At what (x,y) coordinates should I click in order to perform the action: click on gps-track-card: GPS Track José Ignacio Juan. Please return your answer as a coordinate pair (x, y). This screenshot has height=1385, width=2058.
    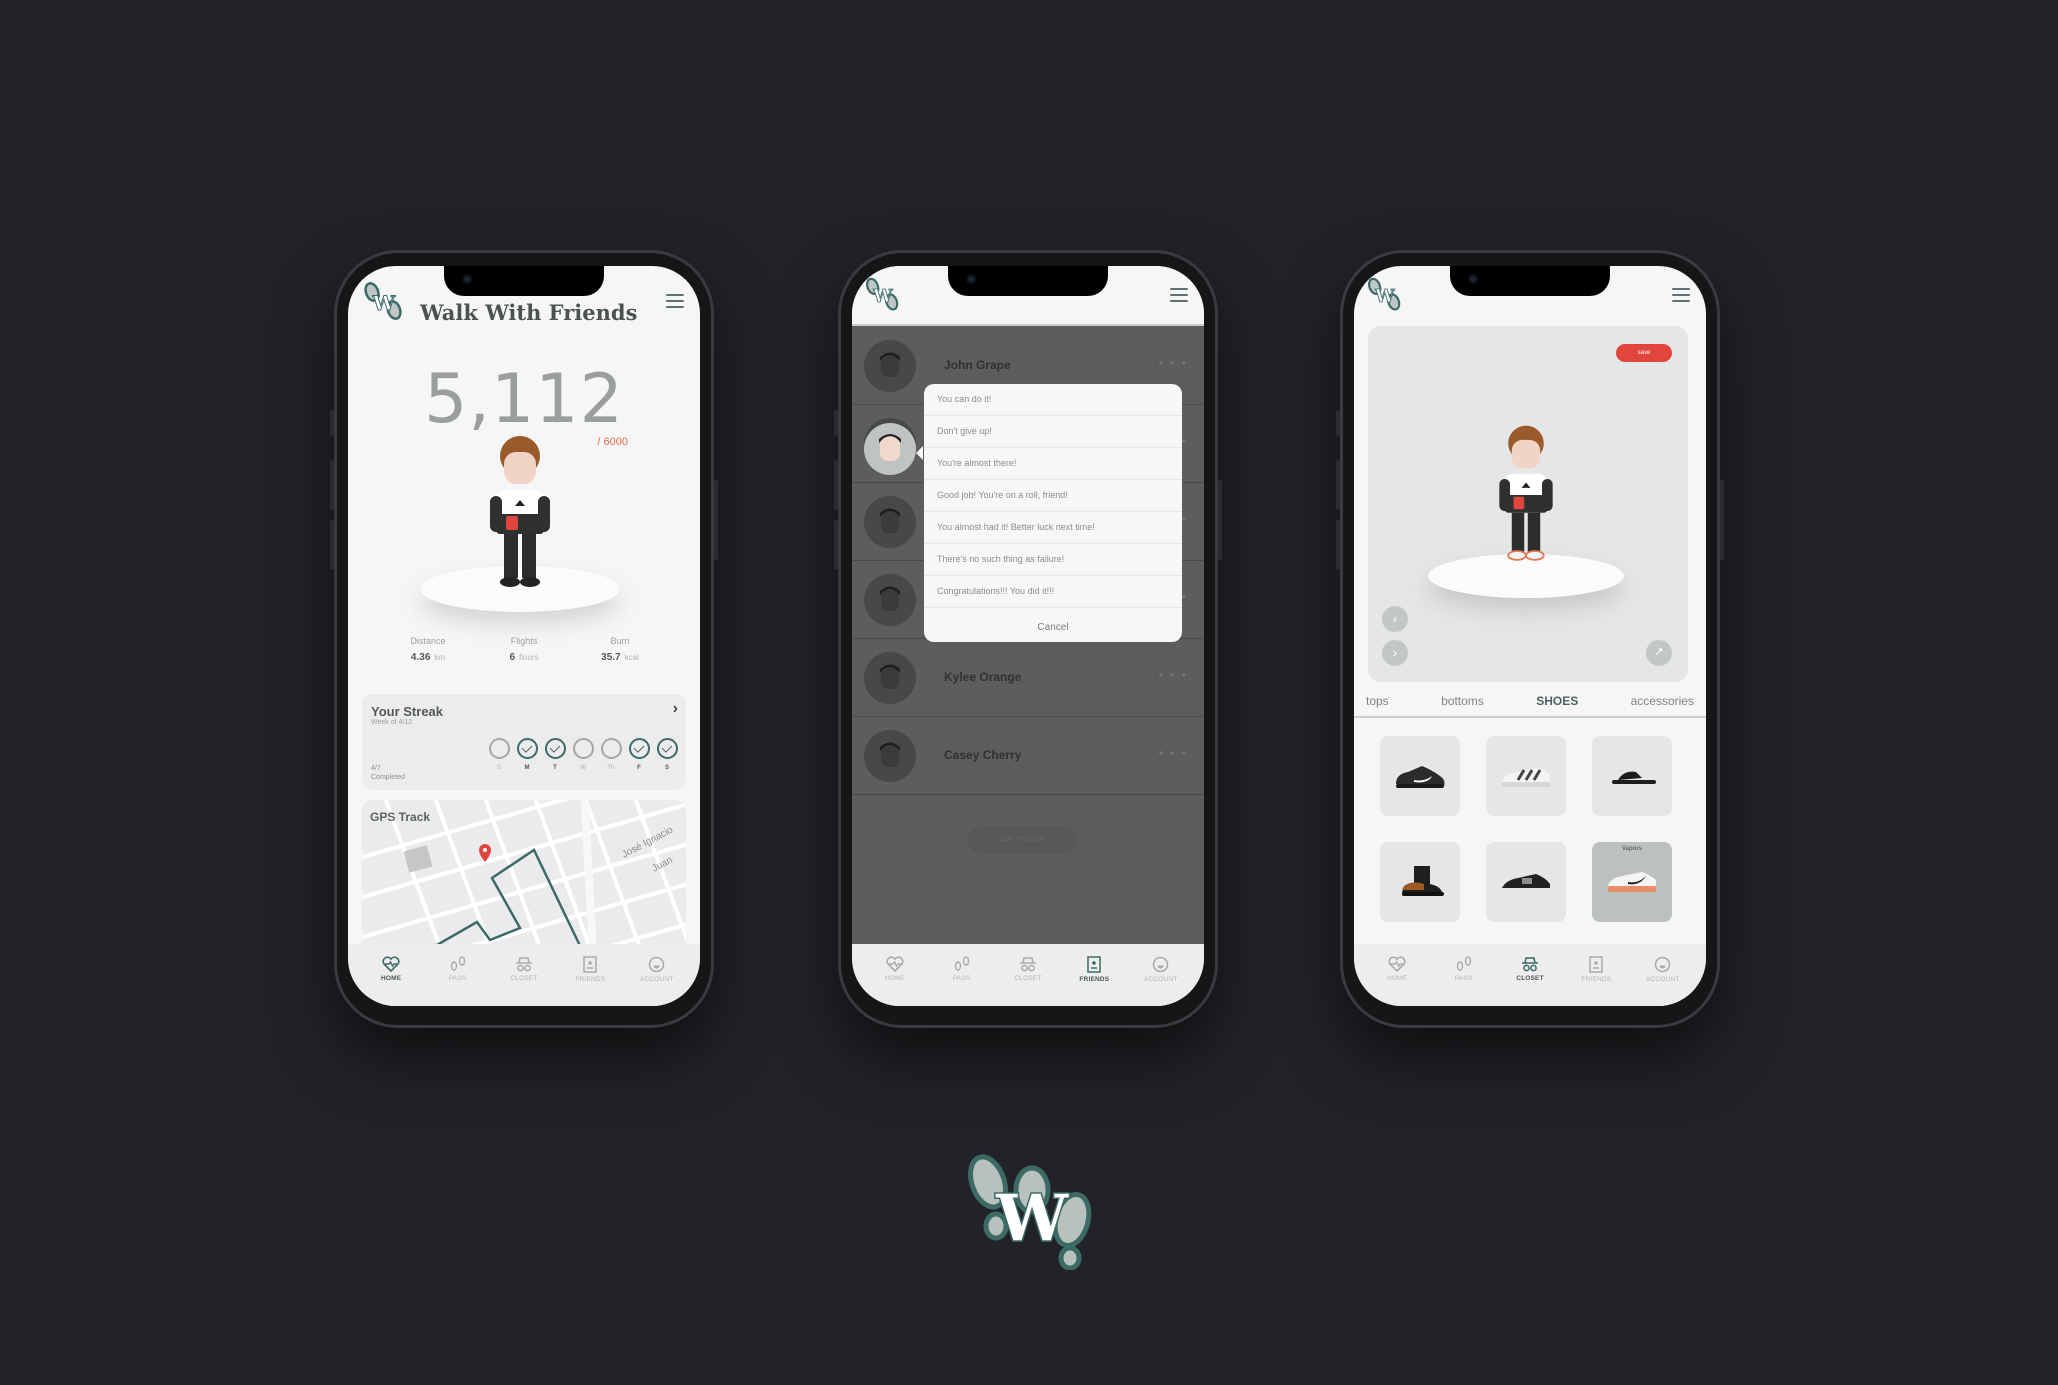
    Looking at the image, I should click on (524, 880).